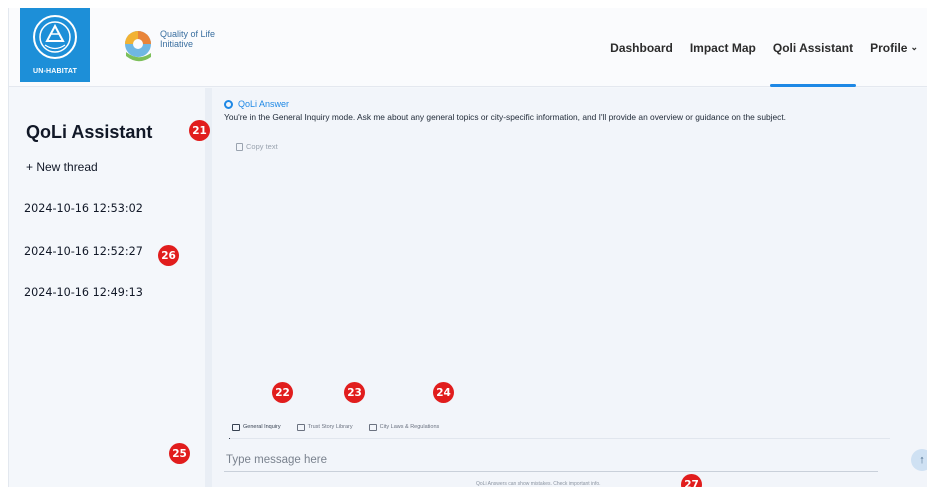 The width and height of the screenshot is (935, 487). I want to click on nav-profile: Profile ⌄, so click(894, 47).